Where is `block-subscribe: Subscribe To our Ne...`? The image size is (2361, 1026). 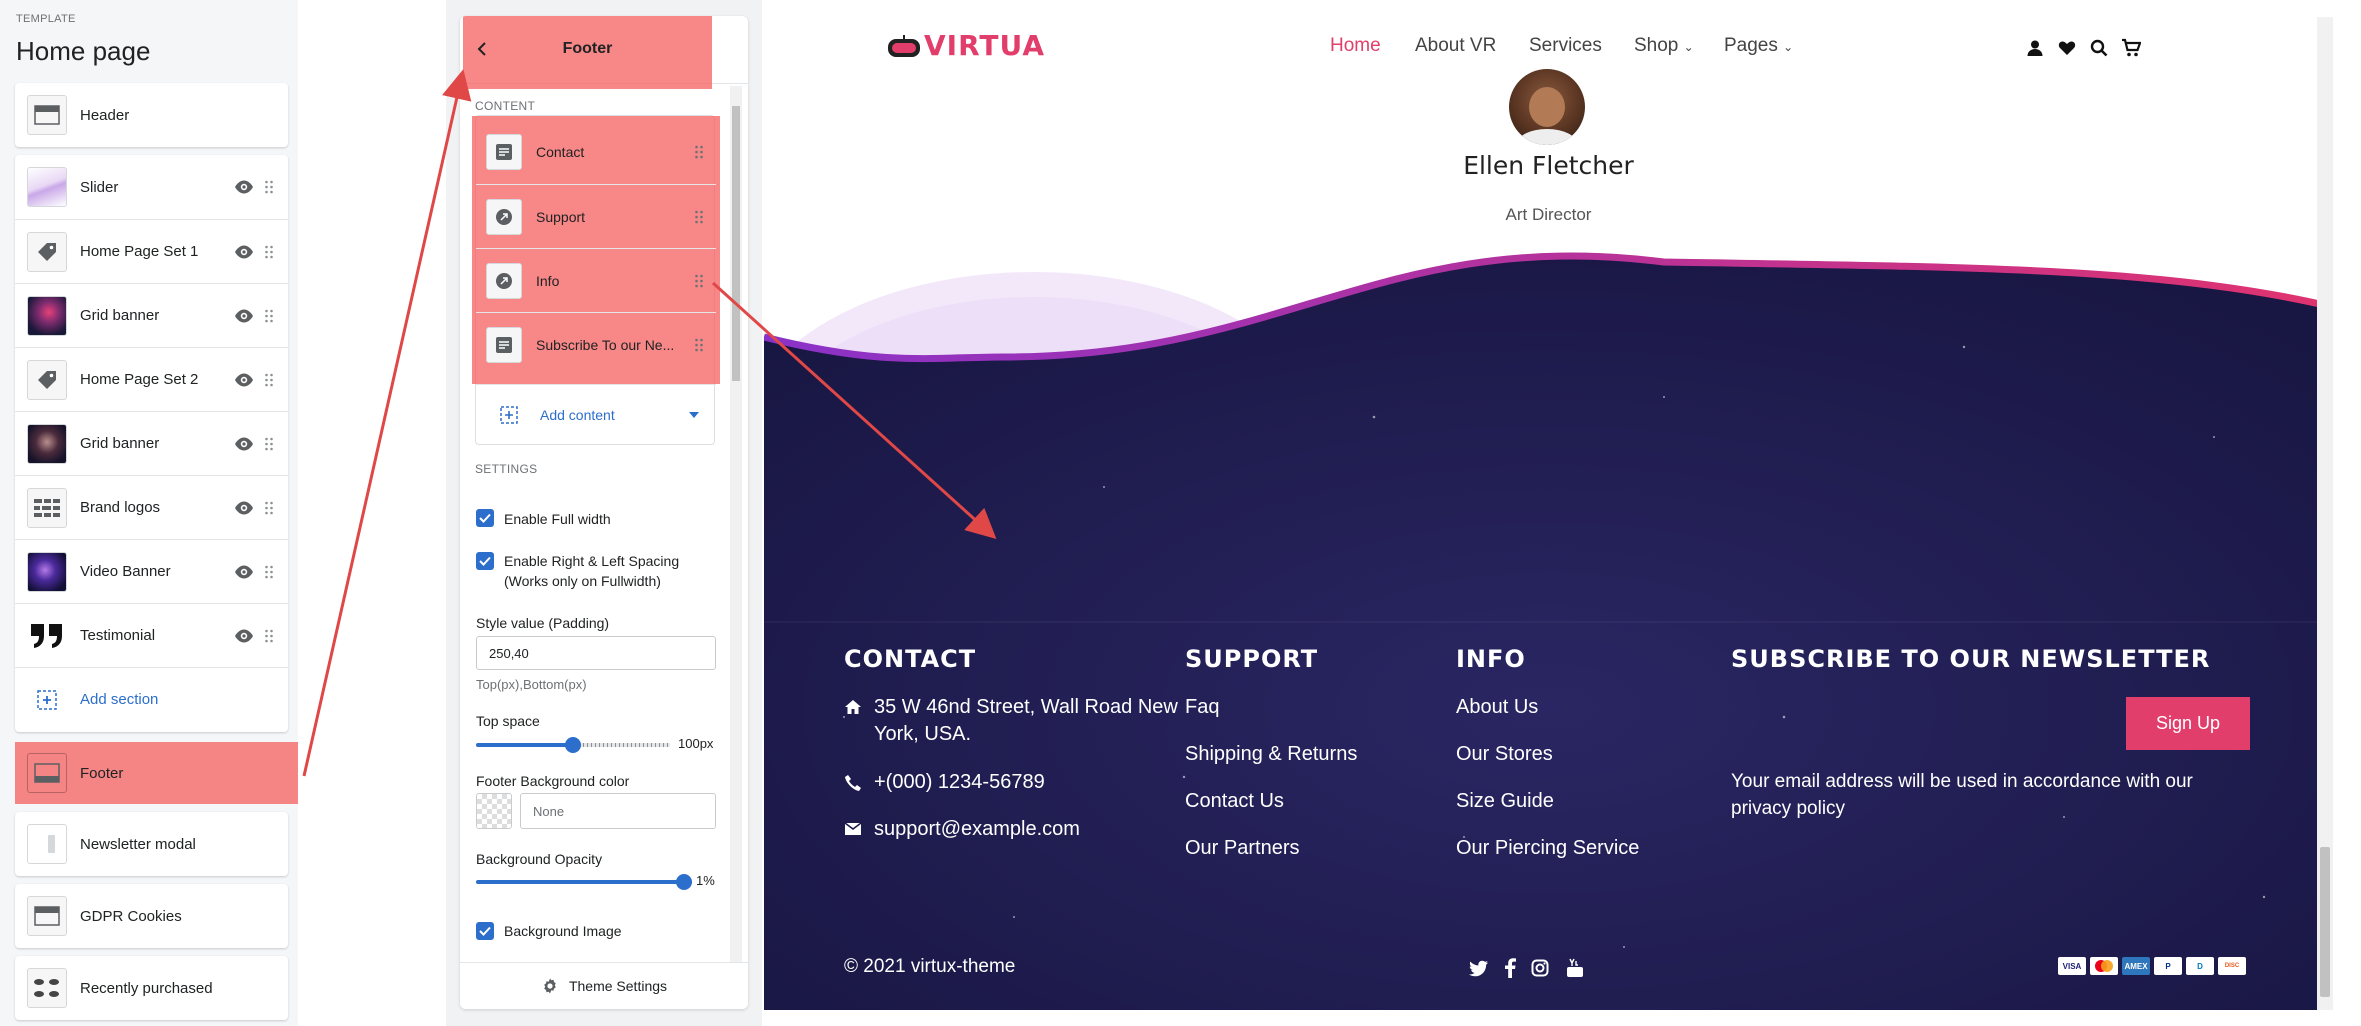
block-subscribe: Subscribe To our Ne... is located at coordinates (596, 344).